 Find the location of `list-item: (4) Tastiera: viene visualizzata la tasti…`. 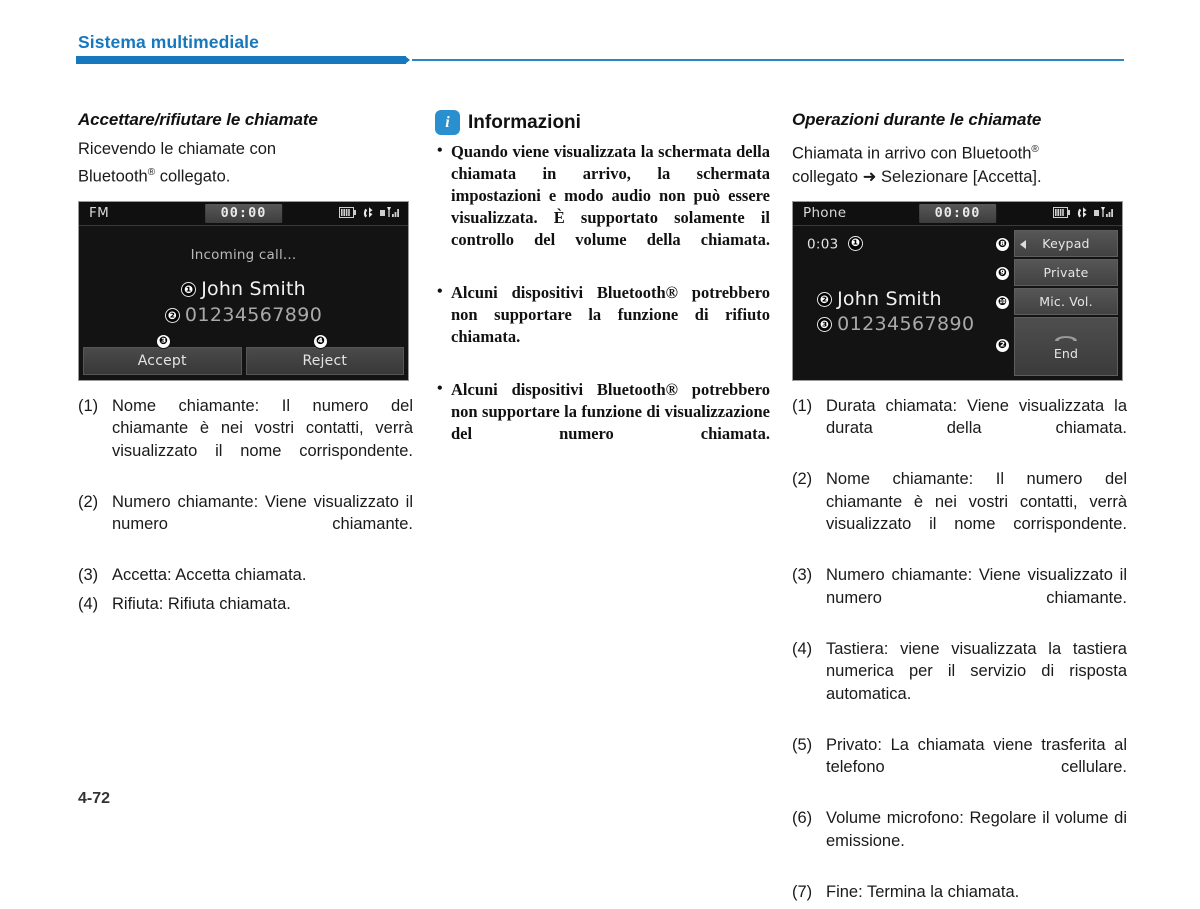

list-item: (4) Tastiera: viene visualizzata la tasti… is located at coordinates (959, 683).